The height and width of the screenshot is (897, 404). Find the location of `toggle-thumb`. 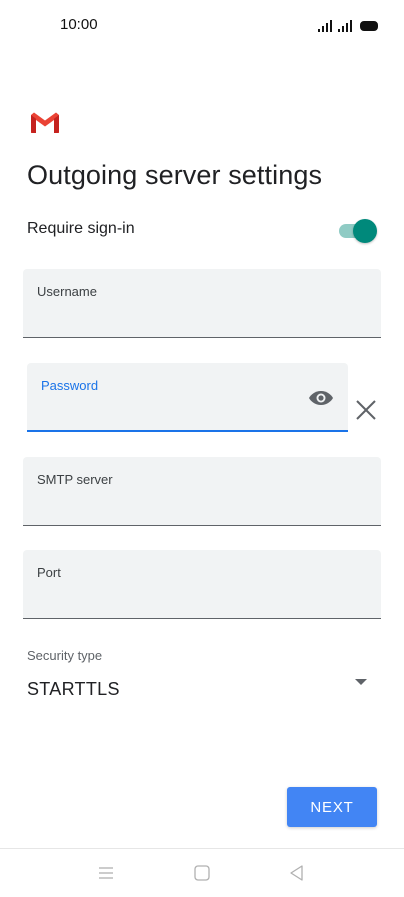

toggle-thumb is located at coordinates (365, 231).